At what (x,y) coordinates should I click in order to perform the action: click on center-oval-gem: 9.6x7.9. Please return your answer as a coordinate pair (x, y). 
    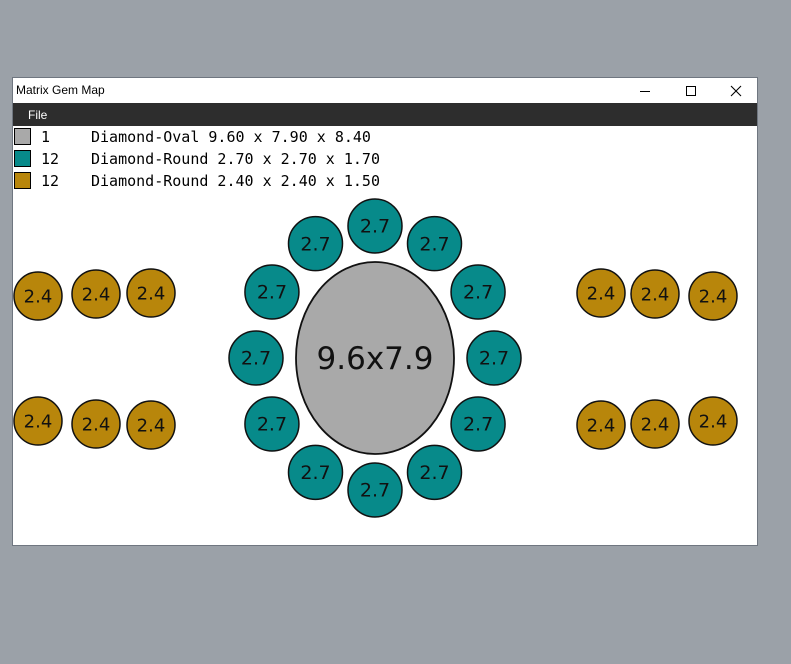
    Looking at the image, I should click on (375, 358).